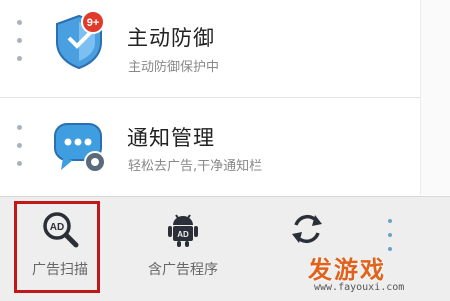 Image resolution: width=450 pixels, height=301 pixels. Describe the element at coordinates (307, 229) in the screenshot. I see `refresh-icon` at that location.